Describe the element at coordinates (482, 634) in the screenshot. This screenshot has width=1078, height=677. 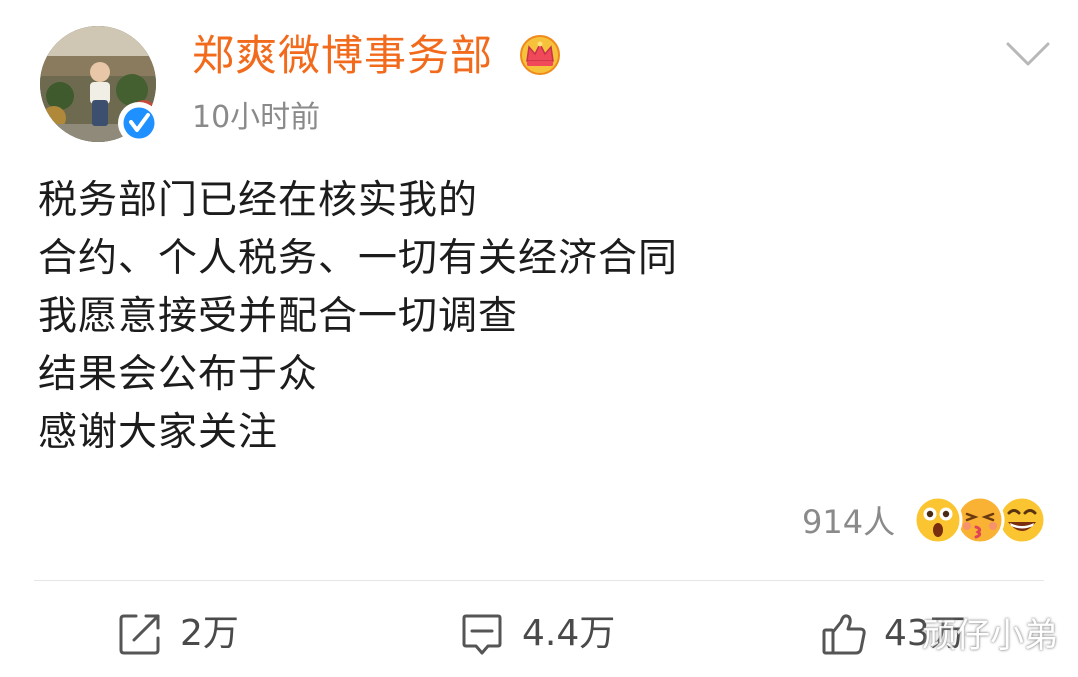
I see `comment-icon` at that location.